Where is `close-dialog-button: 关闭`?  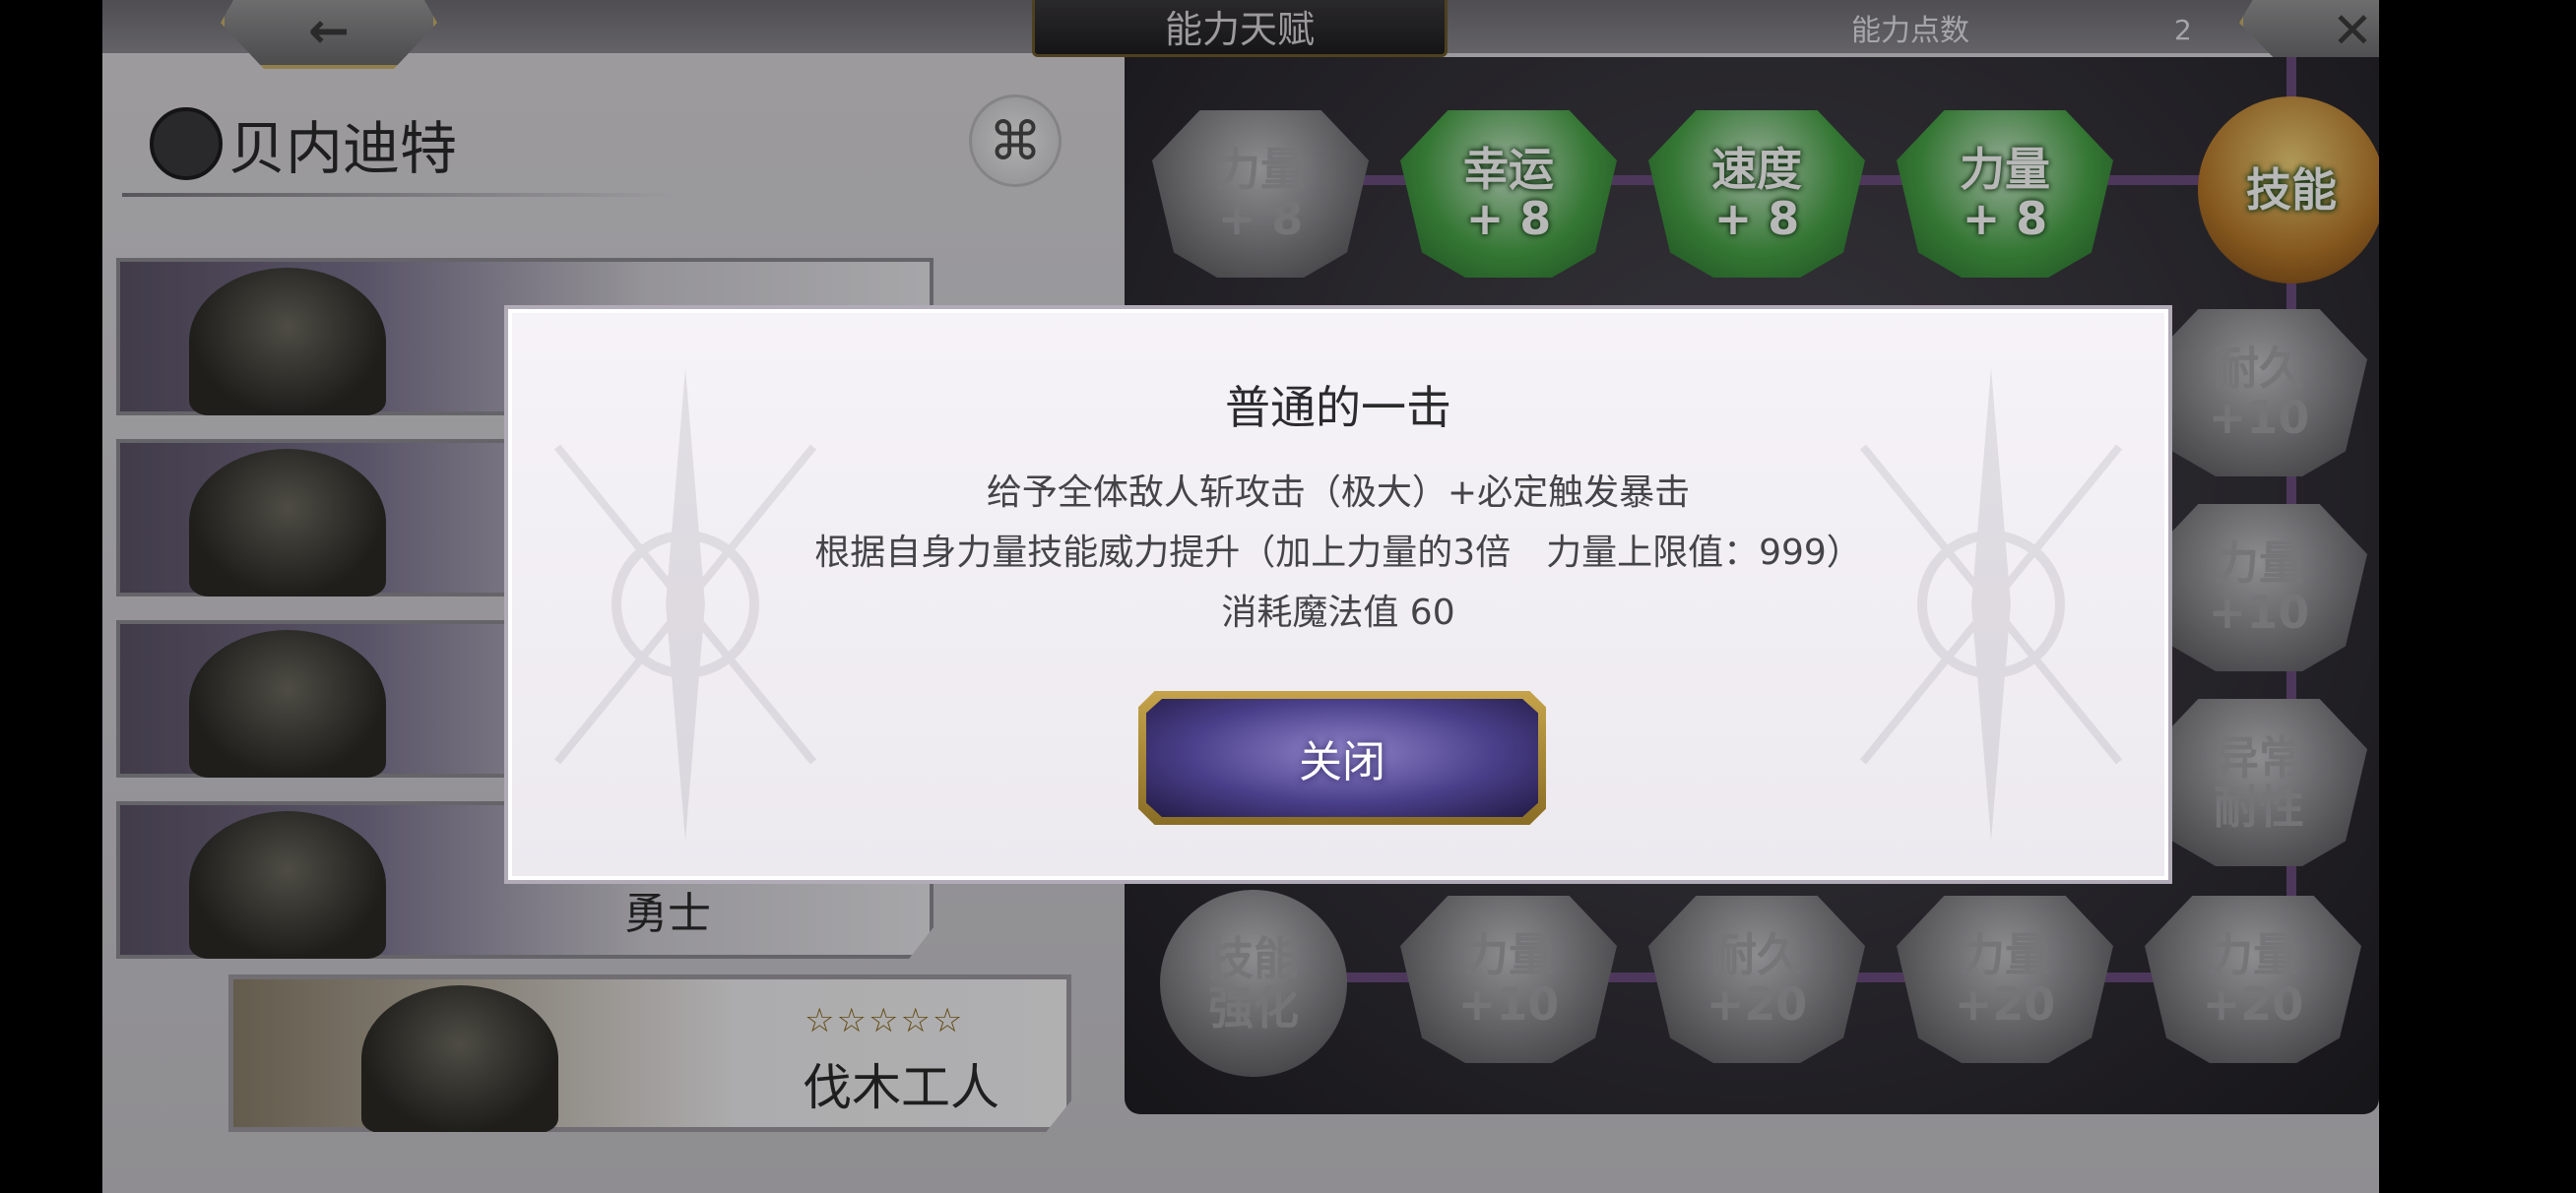
close-dialog-button: 关闭 is located at coordinates (1342, 758).